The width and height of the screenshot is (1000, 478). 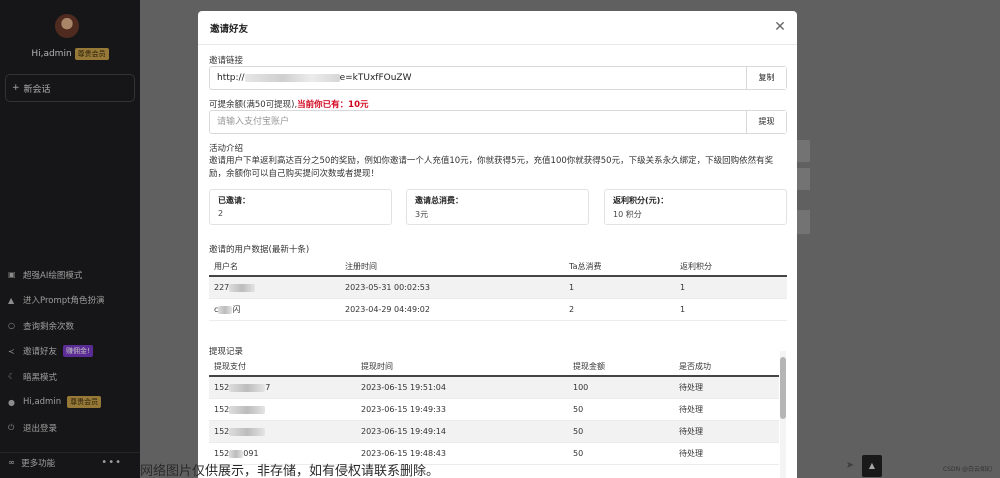 I want to click on graduation-cap-icon: ▲, so click(x=11, y=300).